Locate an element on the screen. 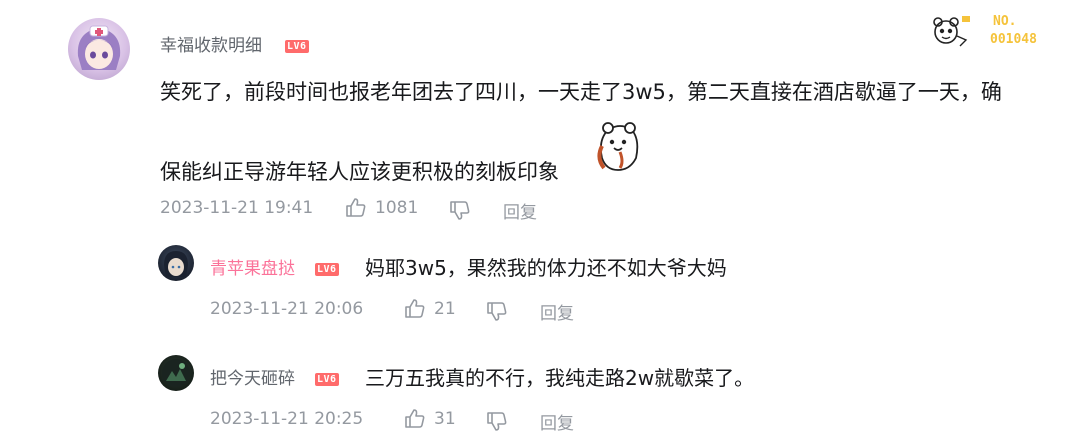 This screenshot has height=442, width=1080. badge-number: 001048 is located at coordinates (1013, 39).